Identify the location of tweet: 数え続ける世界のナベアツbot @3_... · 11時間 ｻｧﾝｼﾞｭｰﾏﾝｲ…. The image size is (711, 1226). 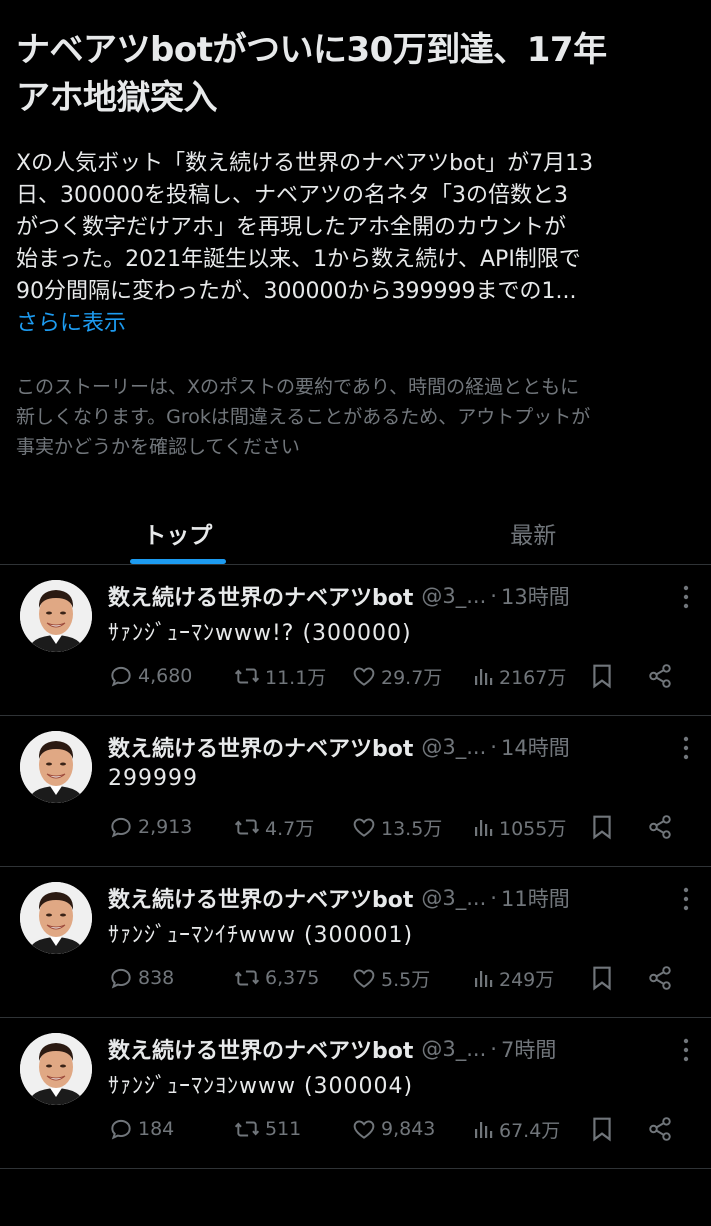
(355, 942).